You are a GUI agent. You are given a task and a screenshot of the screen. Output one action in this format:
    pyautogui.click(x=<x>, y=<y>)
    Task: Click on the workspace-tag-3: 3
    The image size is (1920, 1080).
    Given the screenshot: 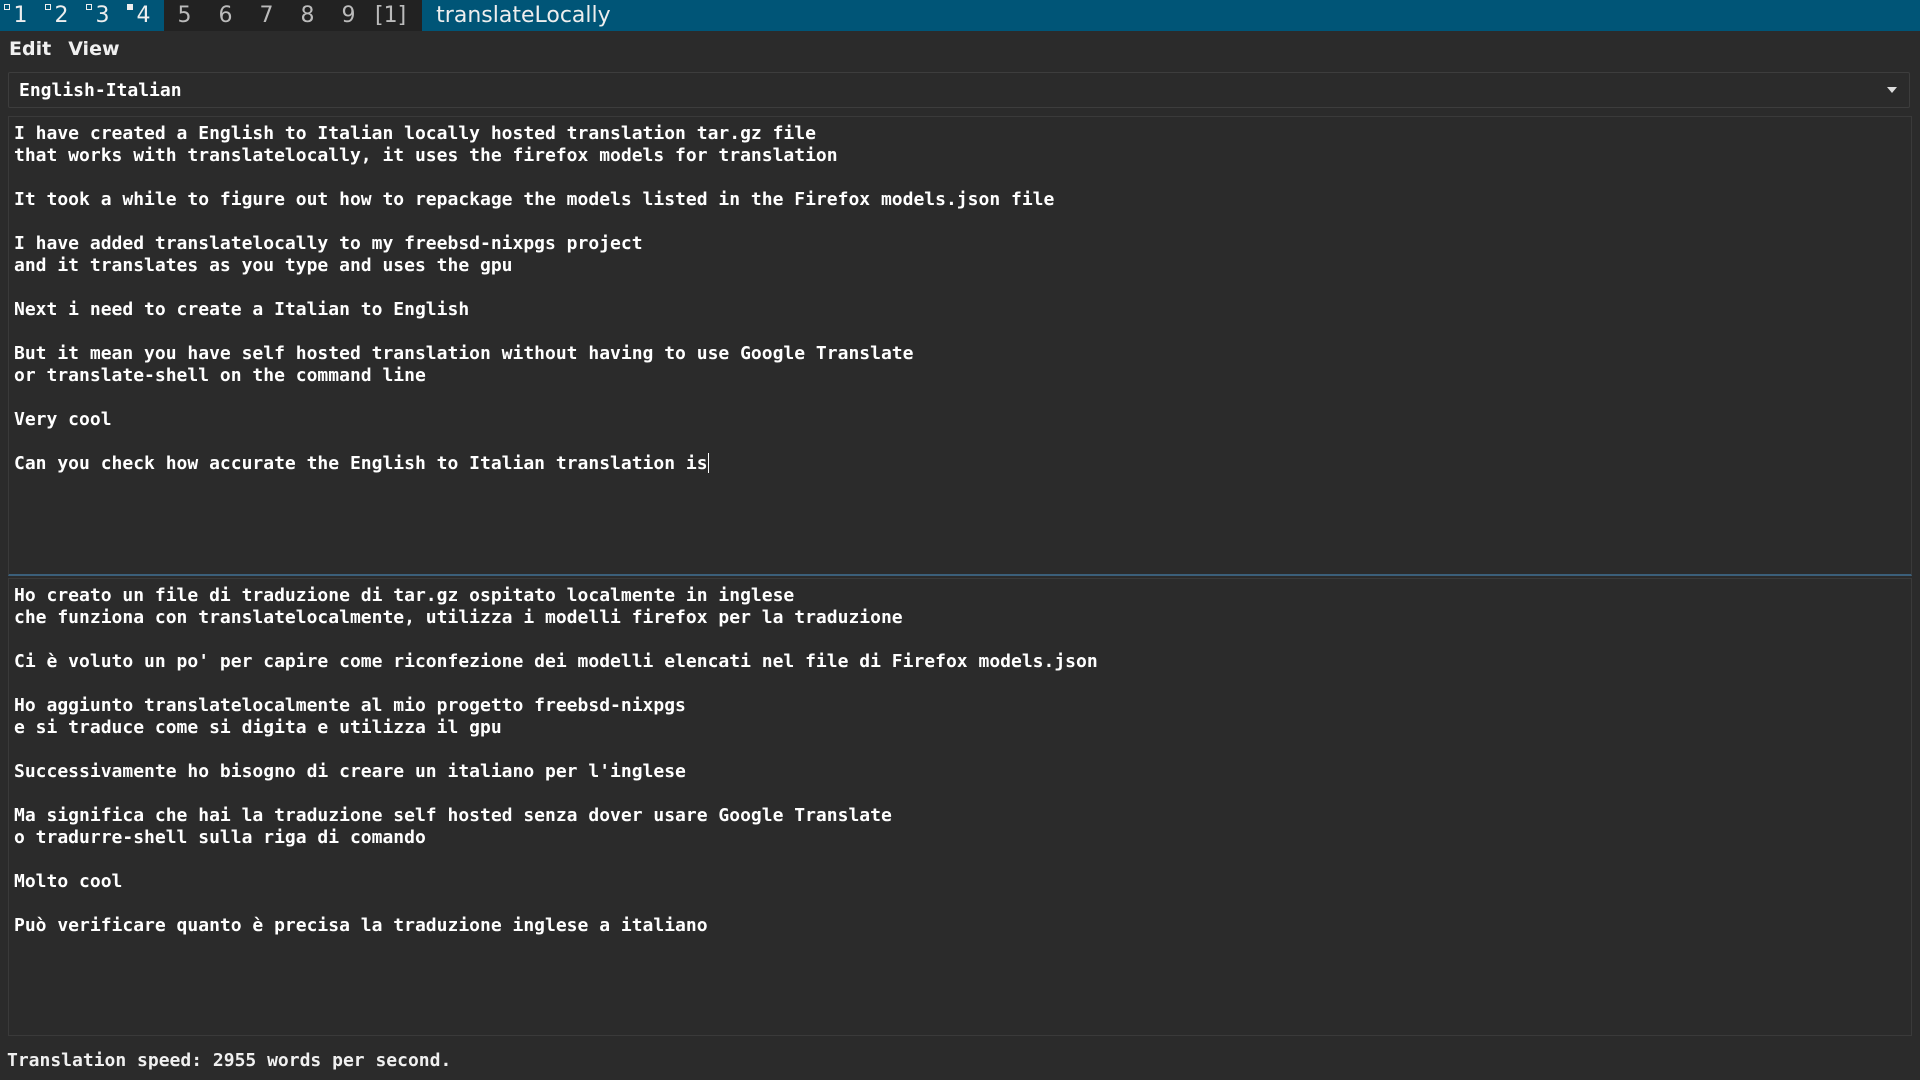 What is the action you would take?
    pyautogui.click(x=102, y=15)
    